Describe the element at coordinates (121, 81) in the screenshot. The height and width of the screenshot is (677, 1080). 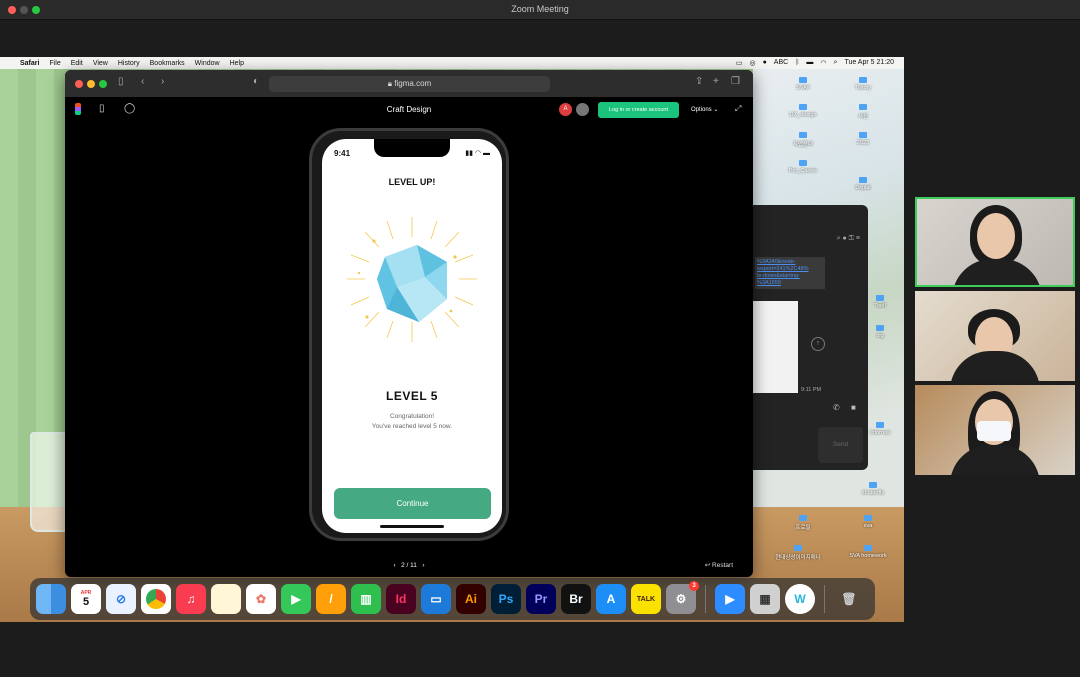
I see `sidebar-icon: ▯` at that location.